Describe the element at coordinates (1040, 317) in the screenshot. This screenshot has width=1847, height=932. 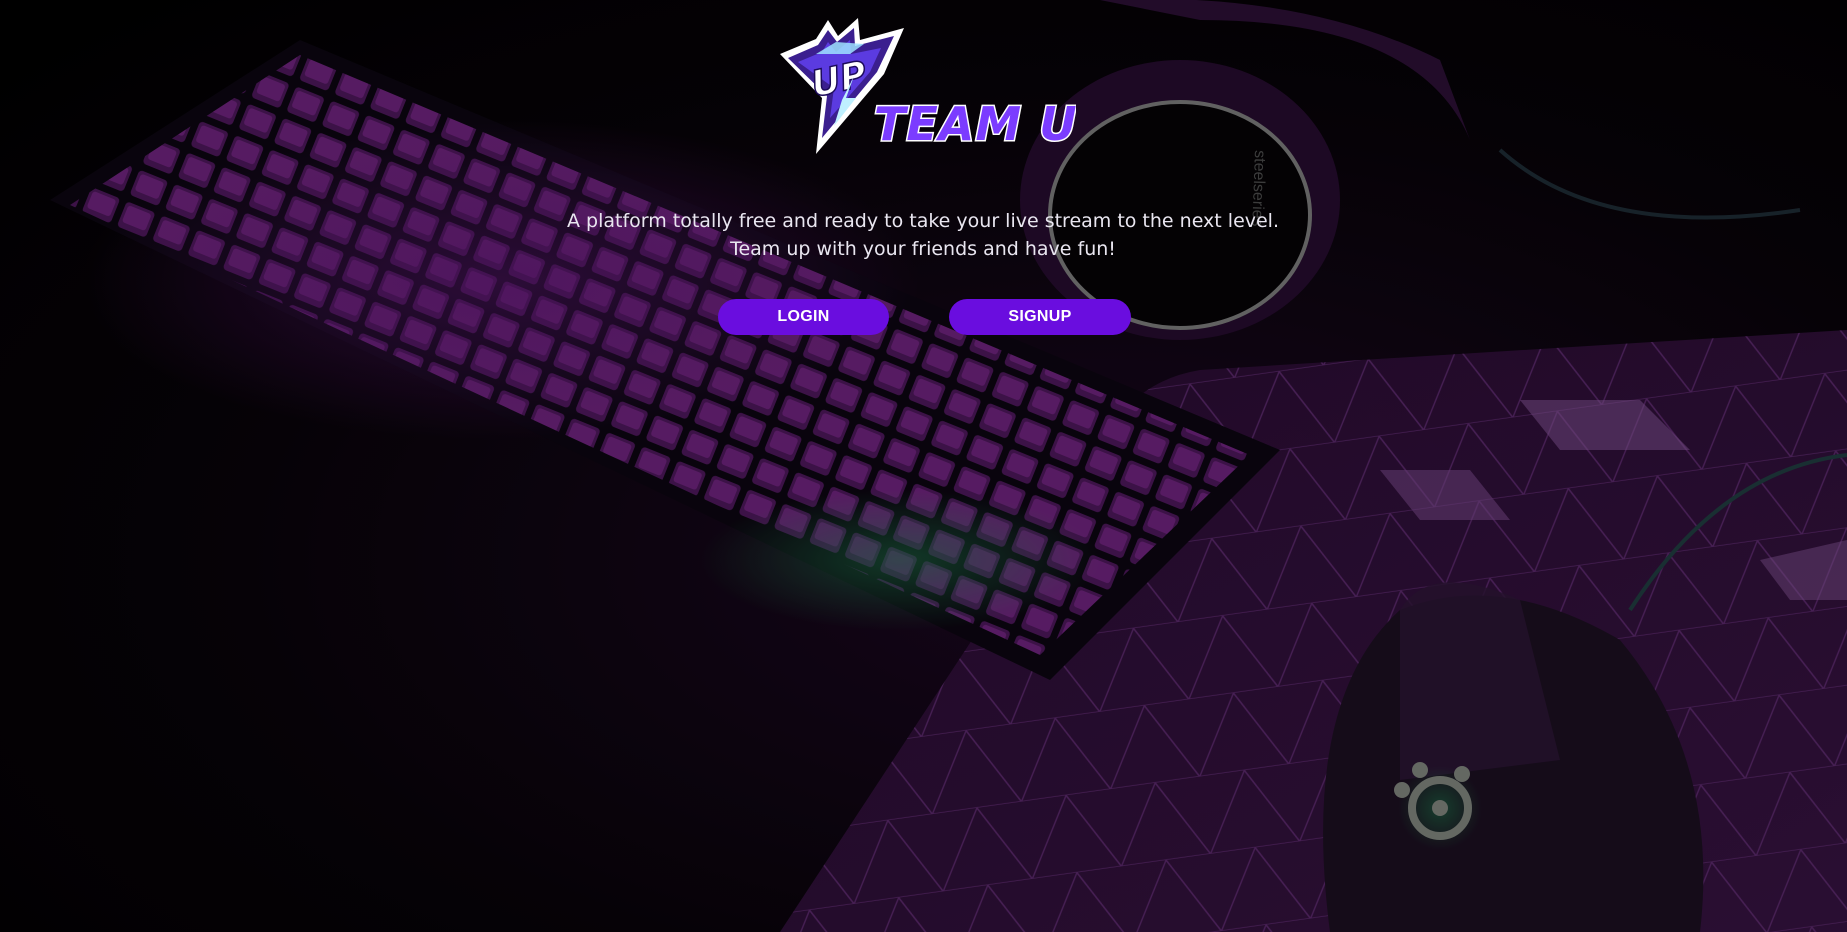
I see `signup-button: SIGNUP` at that location.